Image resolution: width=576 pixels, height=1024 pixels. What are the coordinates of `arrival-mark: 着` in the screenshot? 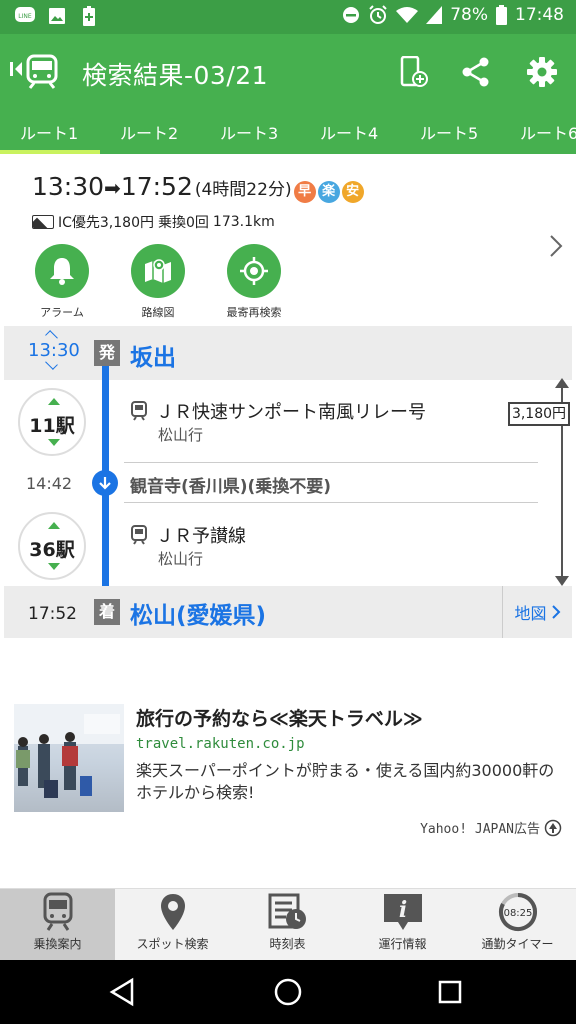 It's located at (107, 612).